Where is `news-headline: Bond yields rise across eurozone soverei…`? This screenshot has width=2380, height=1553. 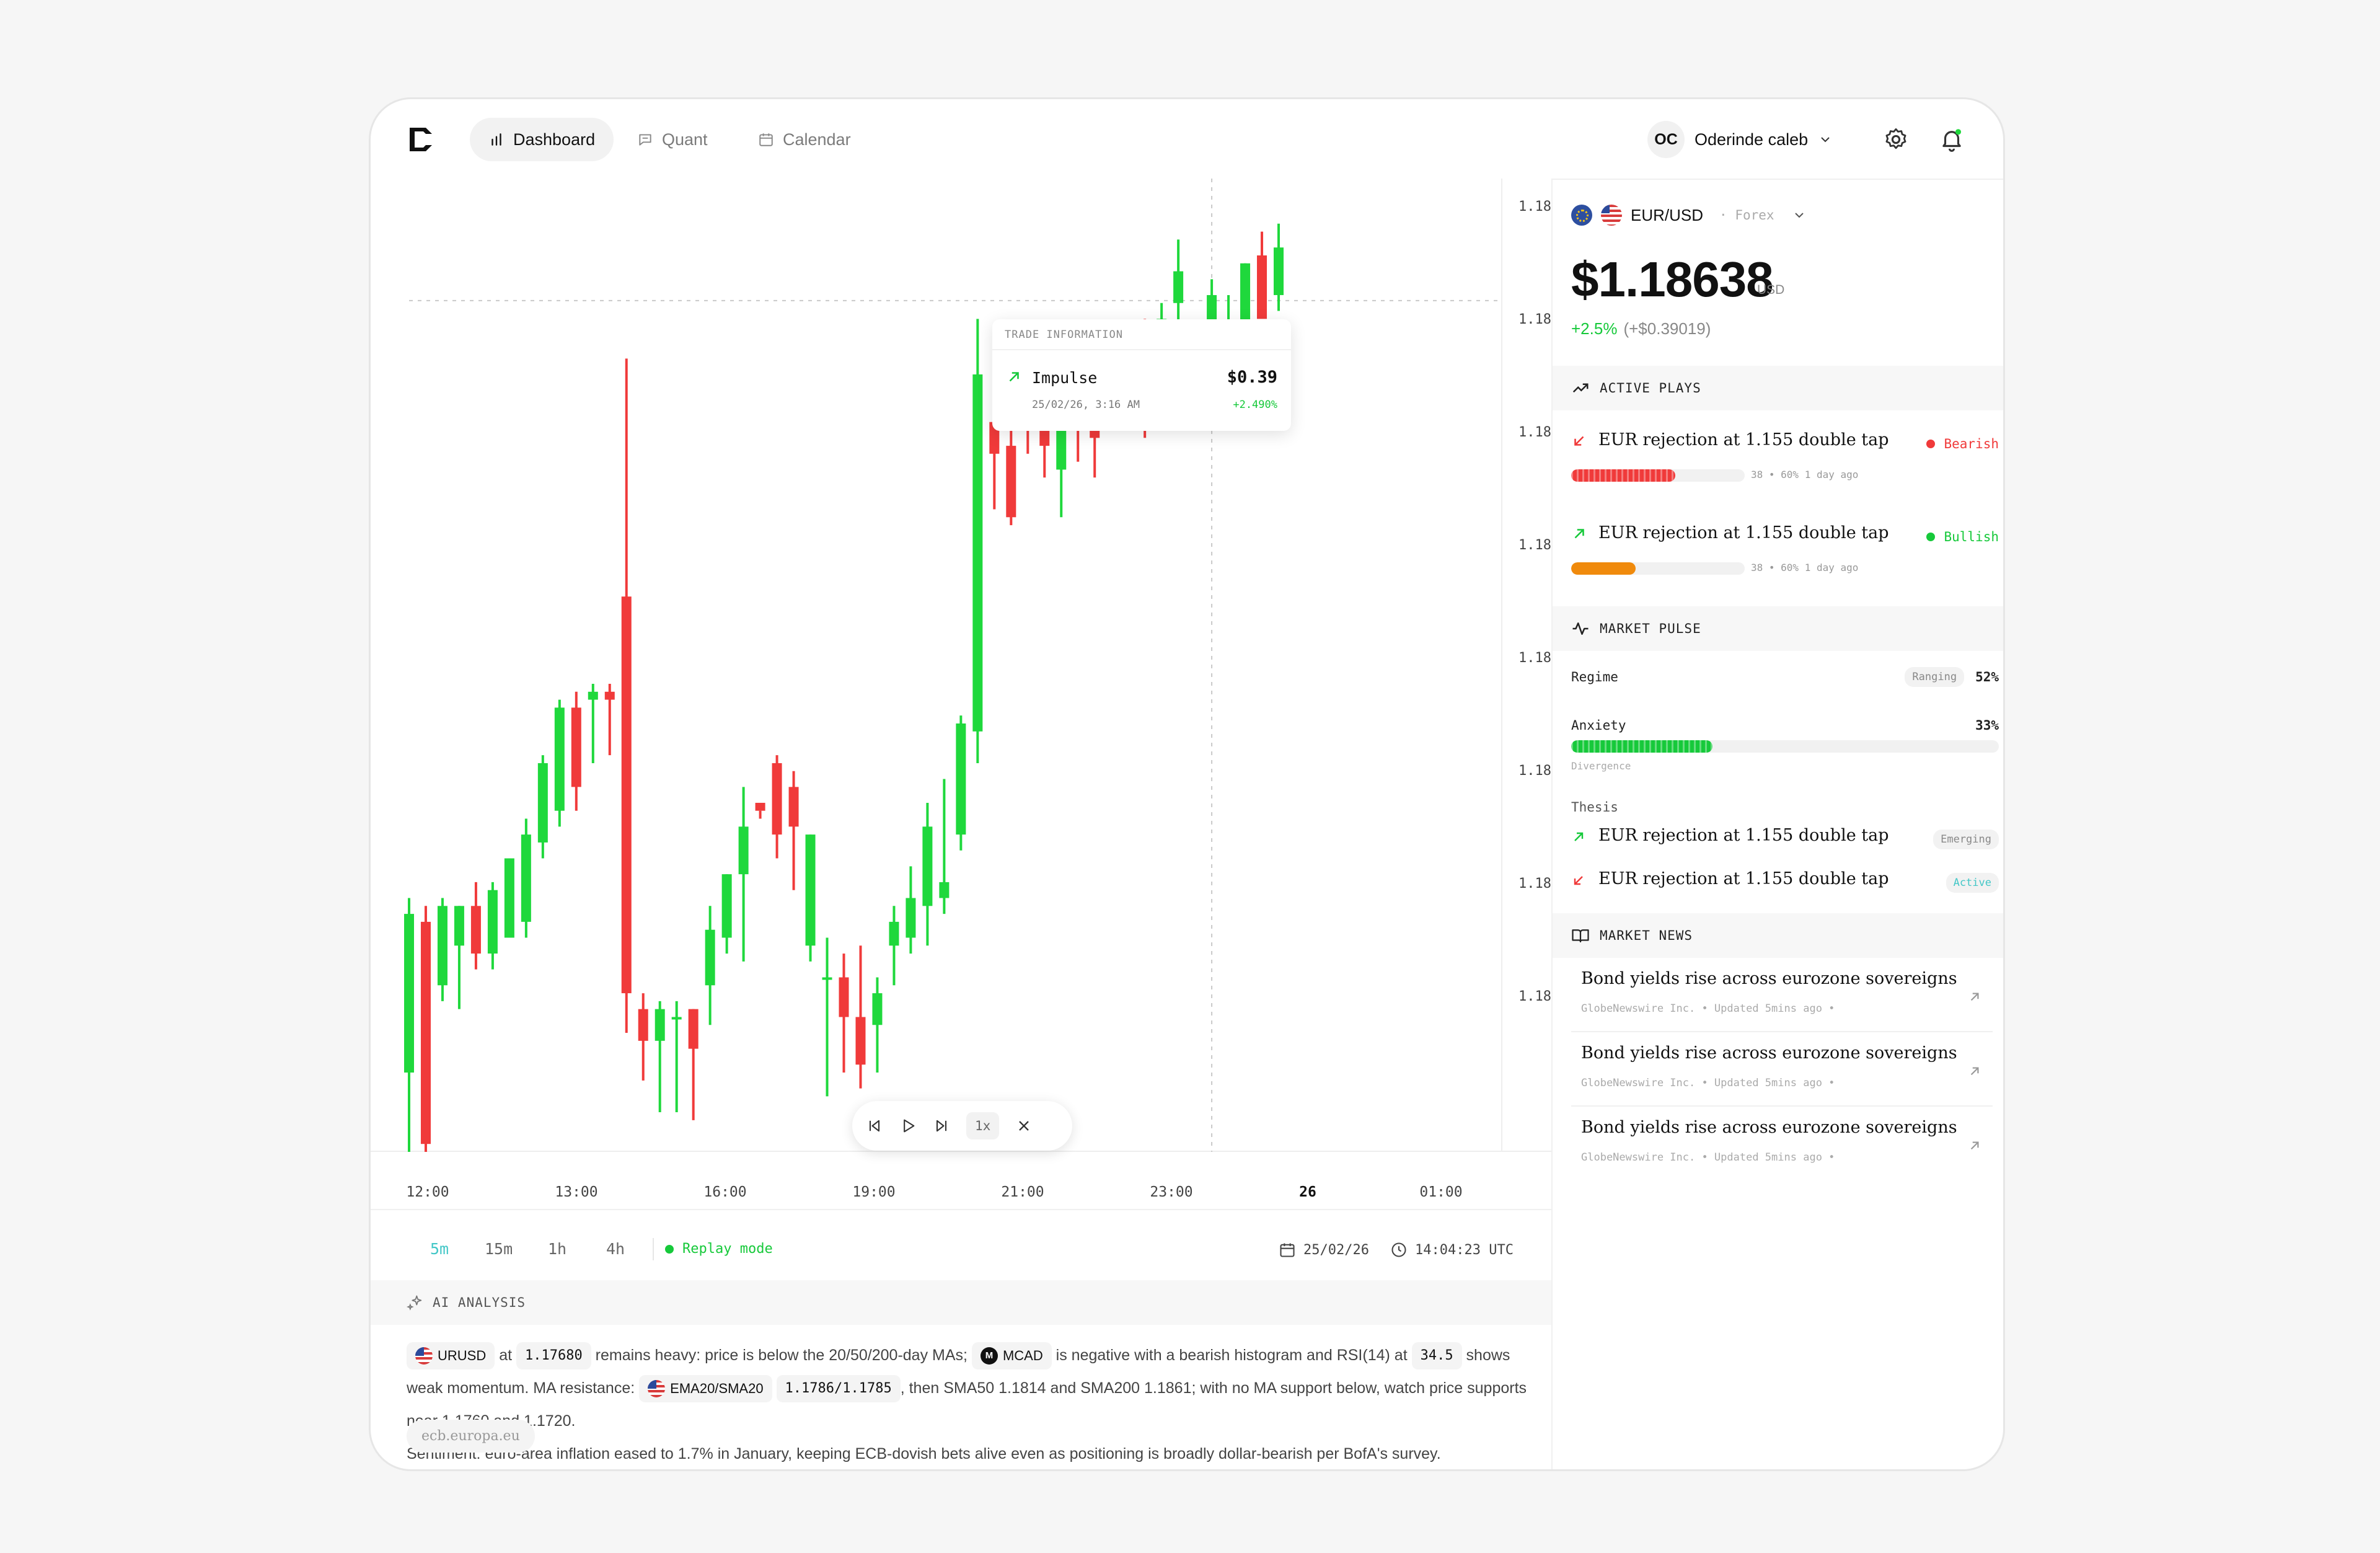
news-headline: Bond yields rise across eurozone soverei… is located at coordinates (1769, 1053).